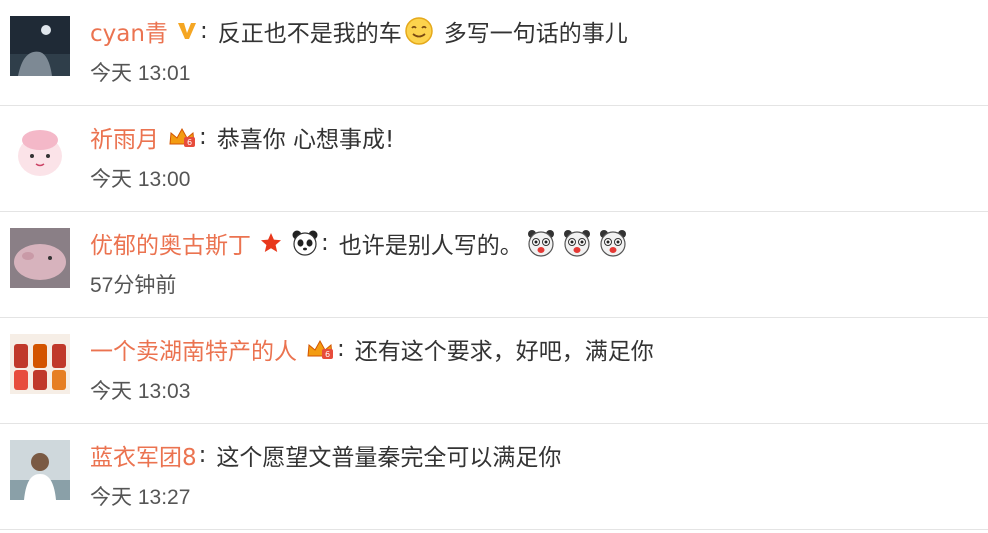  What do you see at coordinates (271, 243) in the screenshot?
I see `star-icon` at bounding box center [271, 243].